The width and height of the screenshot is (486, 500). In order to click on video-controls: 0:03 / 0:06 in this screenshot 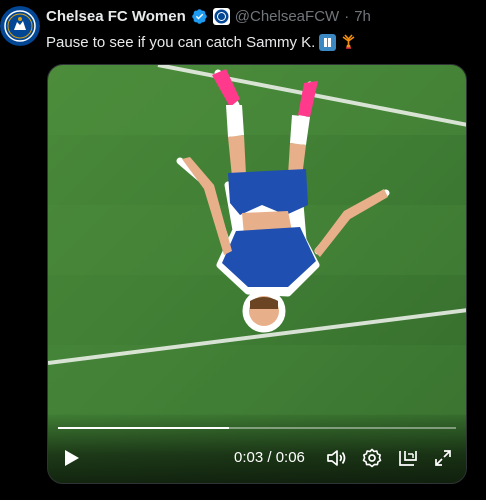, I will do `click(257, 448)`.